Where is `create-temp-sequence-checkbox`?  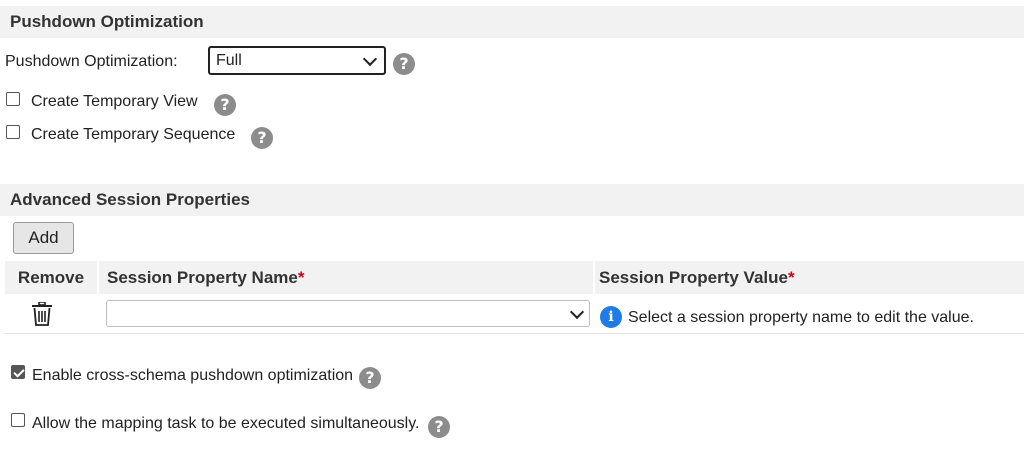 create-temp-sequence-checkbox is located at coordinates (13, 132).